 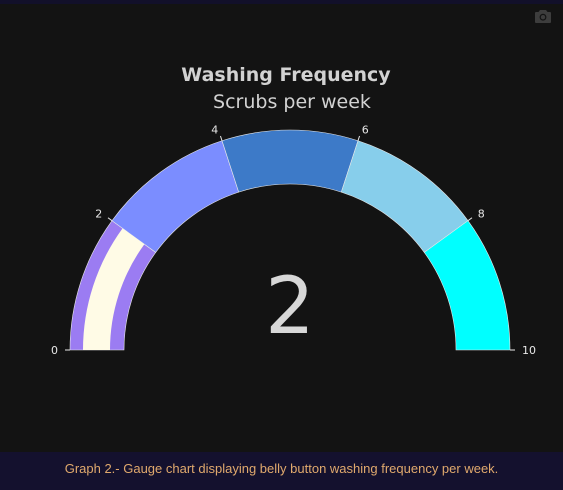 I want to click on chart-subtitle: Scrubs per week, so click(x=292, y=102).